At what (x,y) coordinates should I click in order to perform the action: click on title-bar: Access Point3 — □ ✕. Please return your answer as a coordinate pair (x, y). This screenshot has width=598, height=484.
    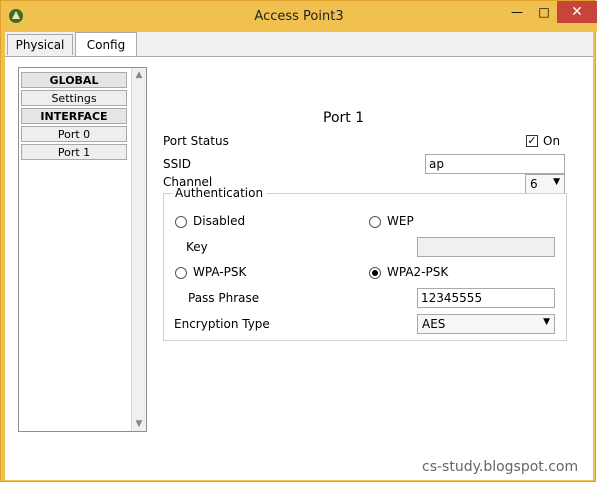
    Looking at the image, I should click on (299, 16).